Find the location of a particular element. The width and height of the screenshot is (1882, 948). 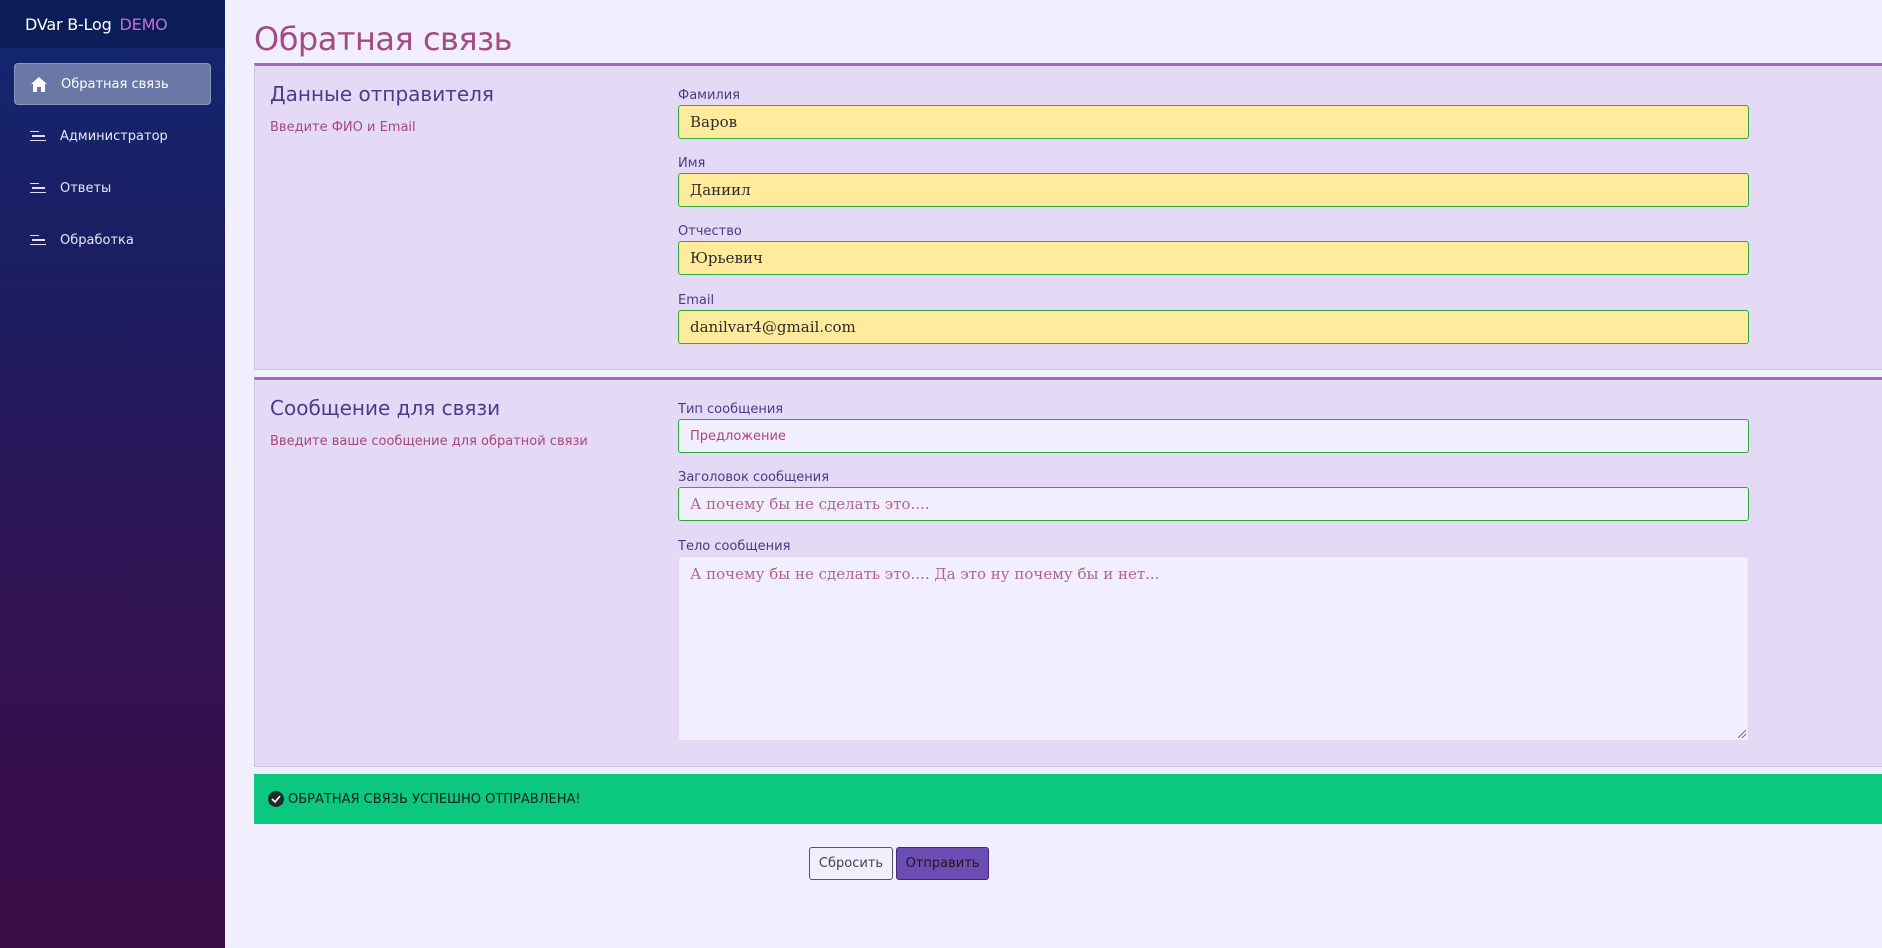

home-icon is located at coordinates (39, 84).